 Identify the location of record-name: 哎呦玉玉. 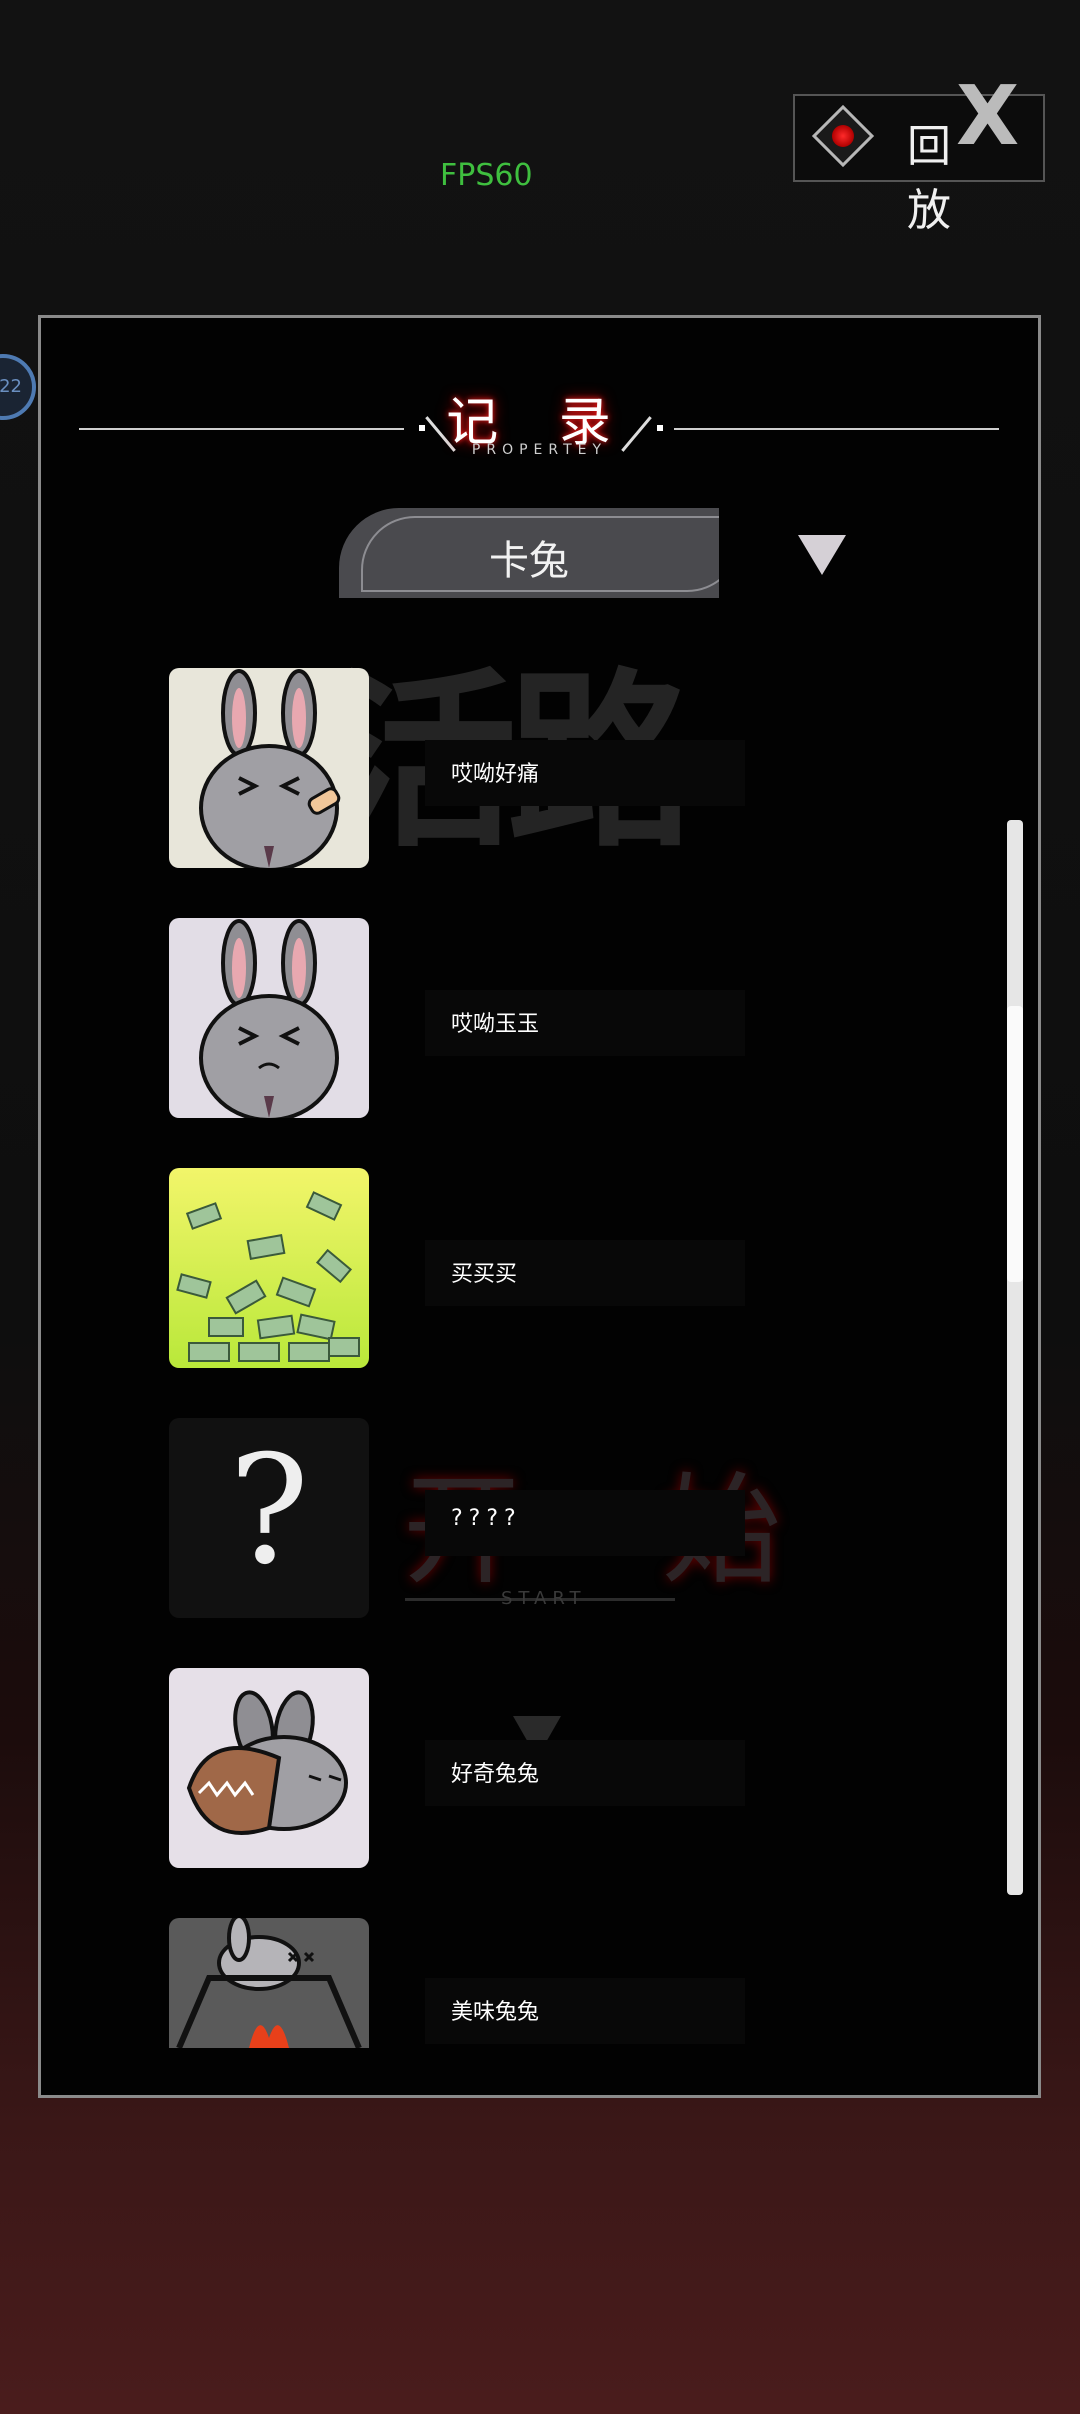
(495, 1024).